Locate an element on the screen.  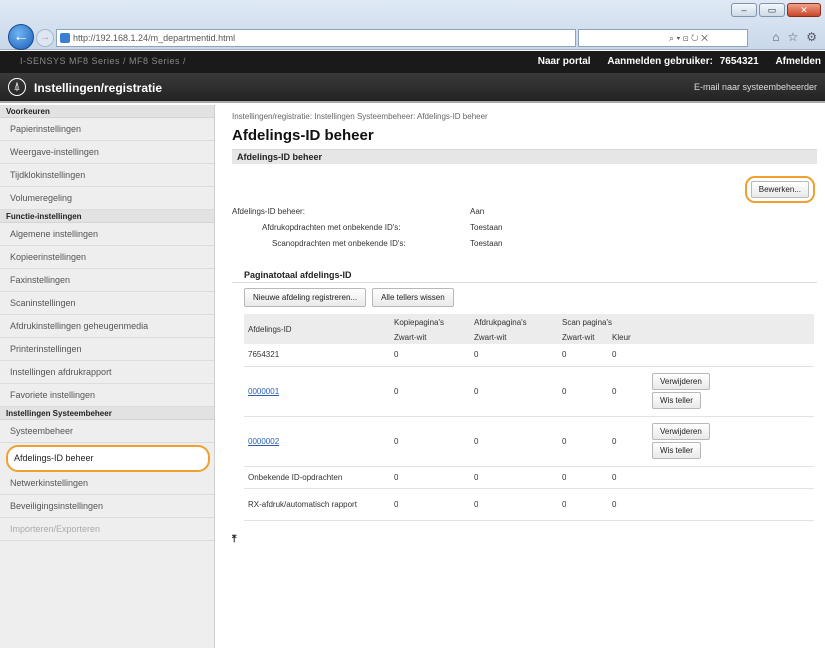
sidebar-item-copy-settings: Kopieerinstellingen is located at coordinates (107, 257).